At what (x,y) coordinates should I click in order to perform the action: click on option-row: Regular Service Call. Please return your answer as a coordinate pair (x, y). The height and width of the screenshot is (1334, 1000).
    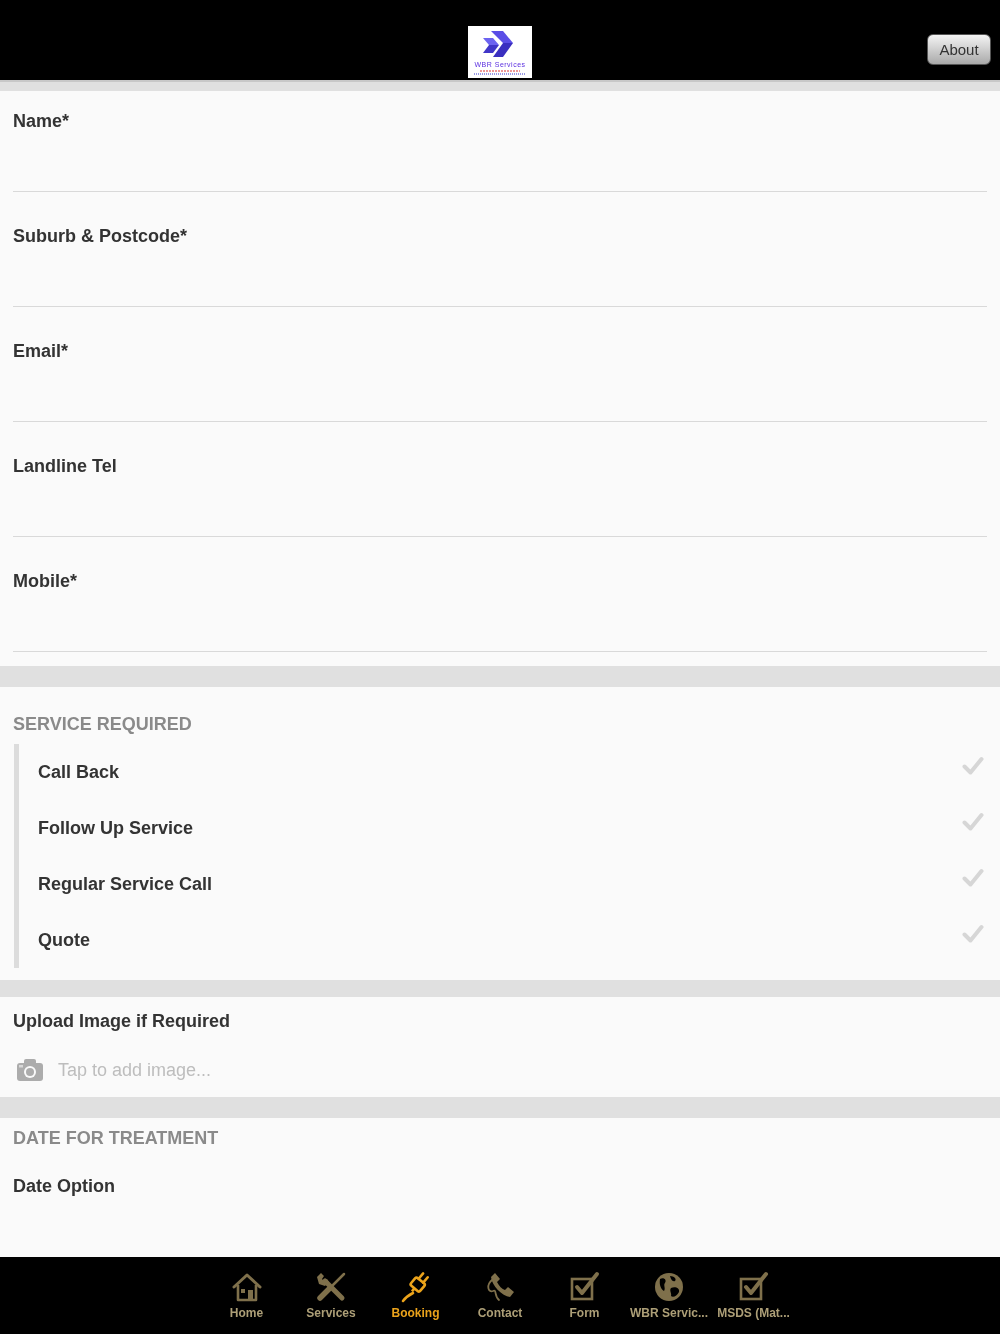
    Looking at the image, I should click on (509, 884).